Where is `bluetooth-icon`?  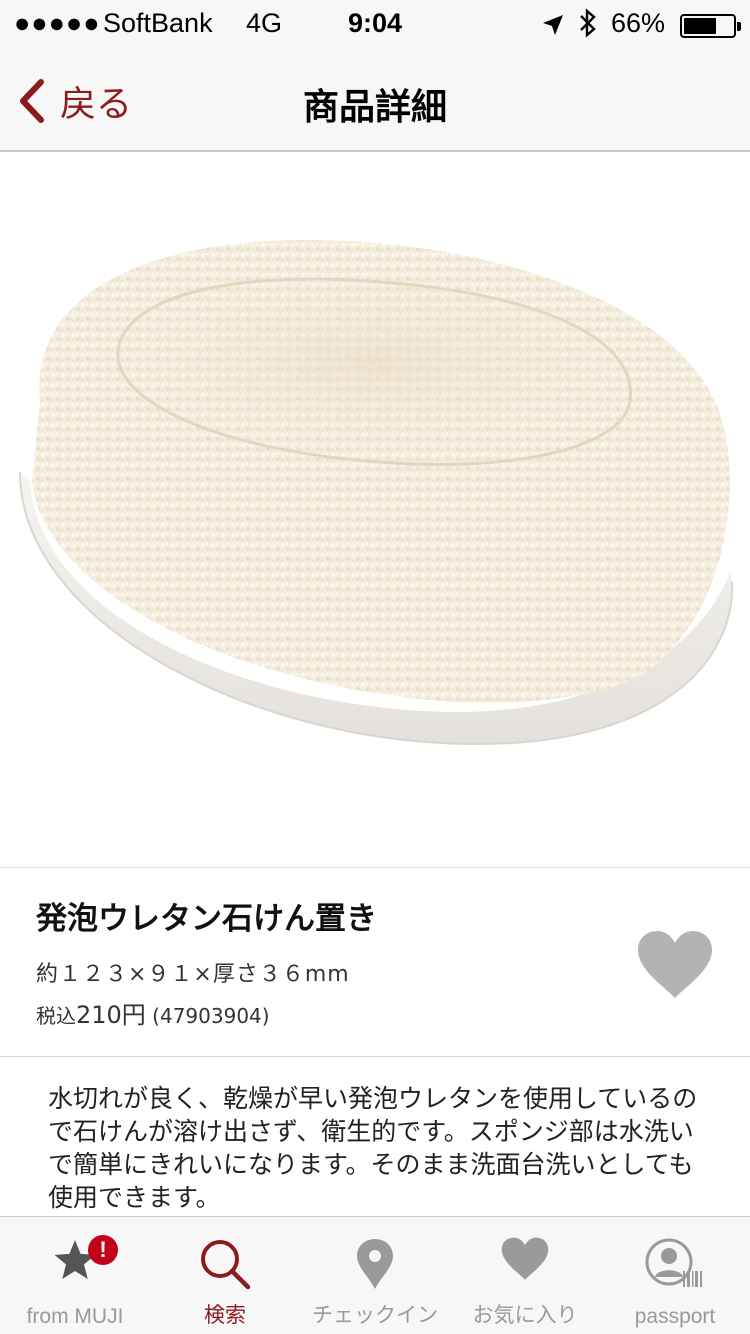 bluetooth-icon is located at coordinates (588, 26).